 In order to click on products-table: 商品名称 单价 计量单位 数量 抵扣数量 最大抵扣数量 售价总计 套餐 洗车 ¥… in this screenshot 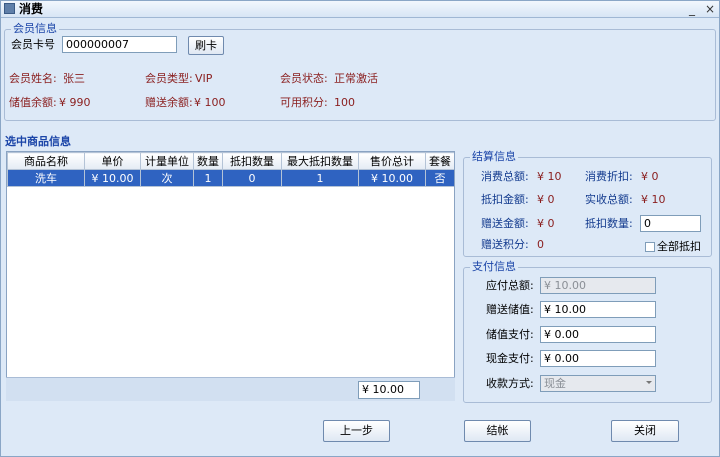, I will do `click(230, 169)`.